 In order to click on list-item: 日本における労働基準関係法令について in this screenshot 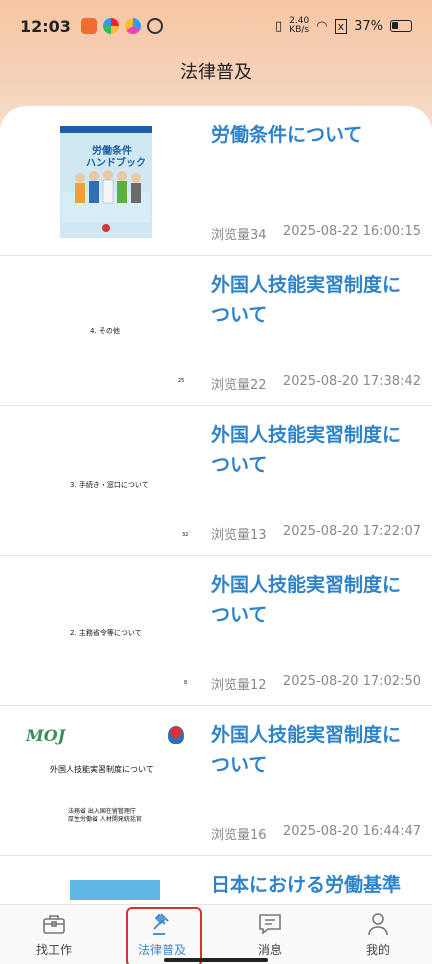, I will do `click(216, 880)`.